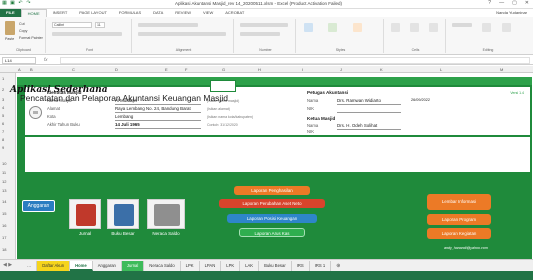 Image resolution: width=533 pixels, height=280 pixels. Describe the element at coordinates (514, 3) in the screenshot. I see `maximize-button: ▢` at that location.